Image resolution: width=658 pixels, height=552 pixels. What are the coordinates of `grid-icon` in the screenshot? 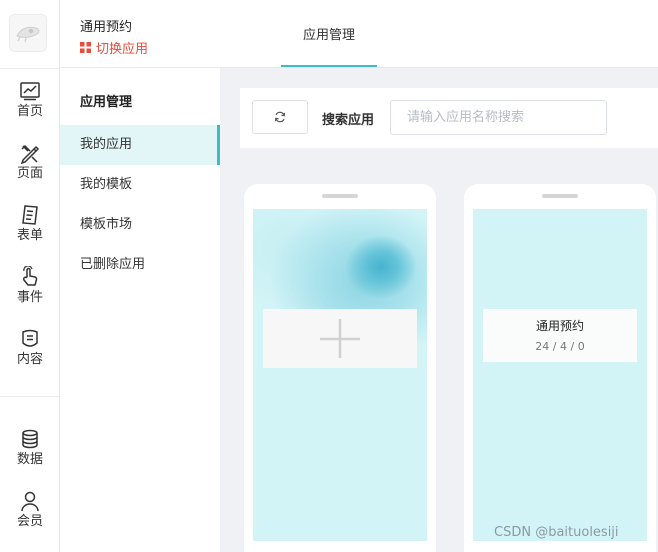 It's located at (85, 47).